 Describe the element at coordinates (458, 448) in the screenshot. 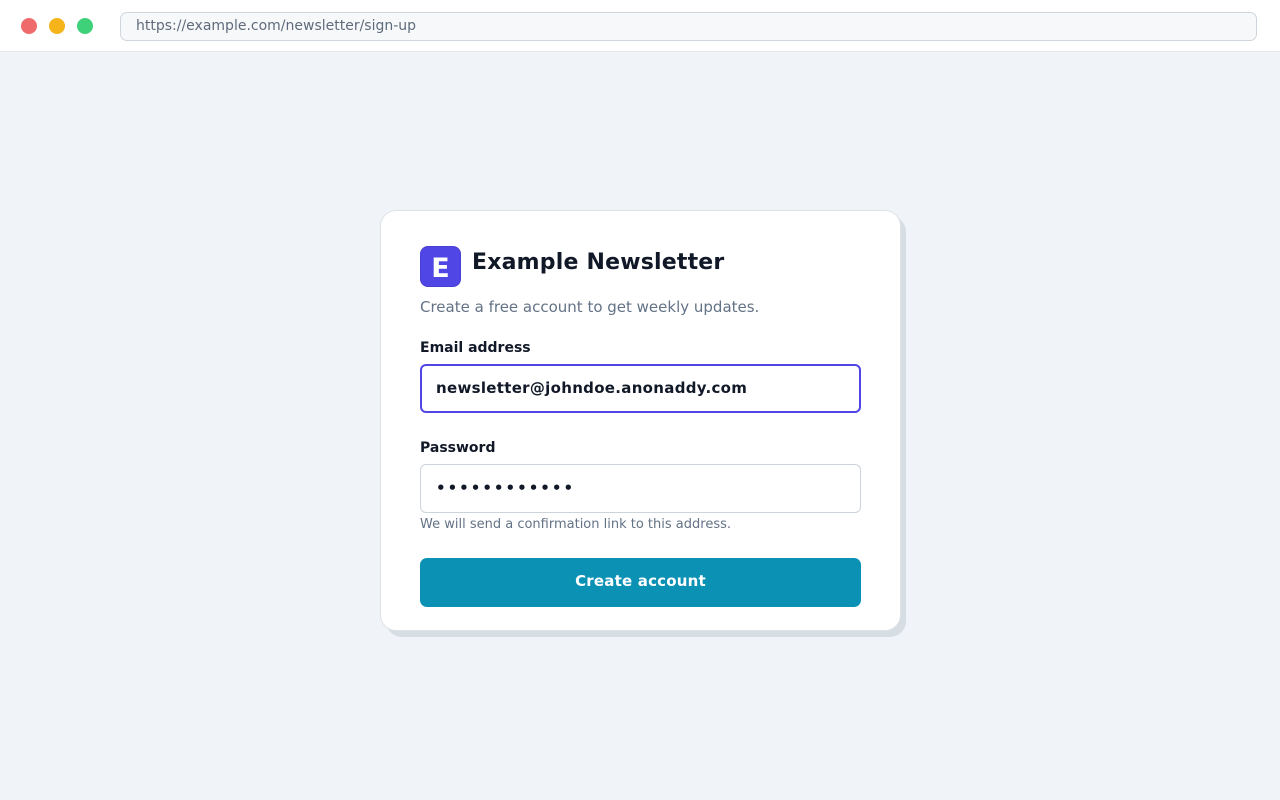

I see `password-label: Password` at that location.